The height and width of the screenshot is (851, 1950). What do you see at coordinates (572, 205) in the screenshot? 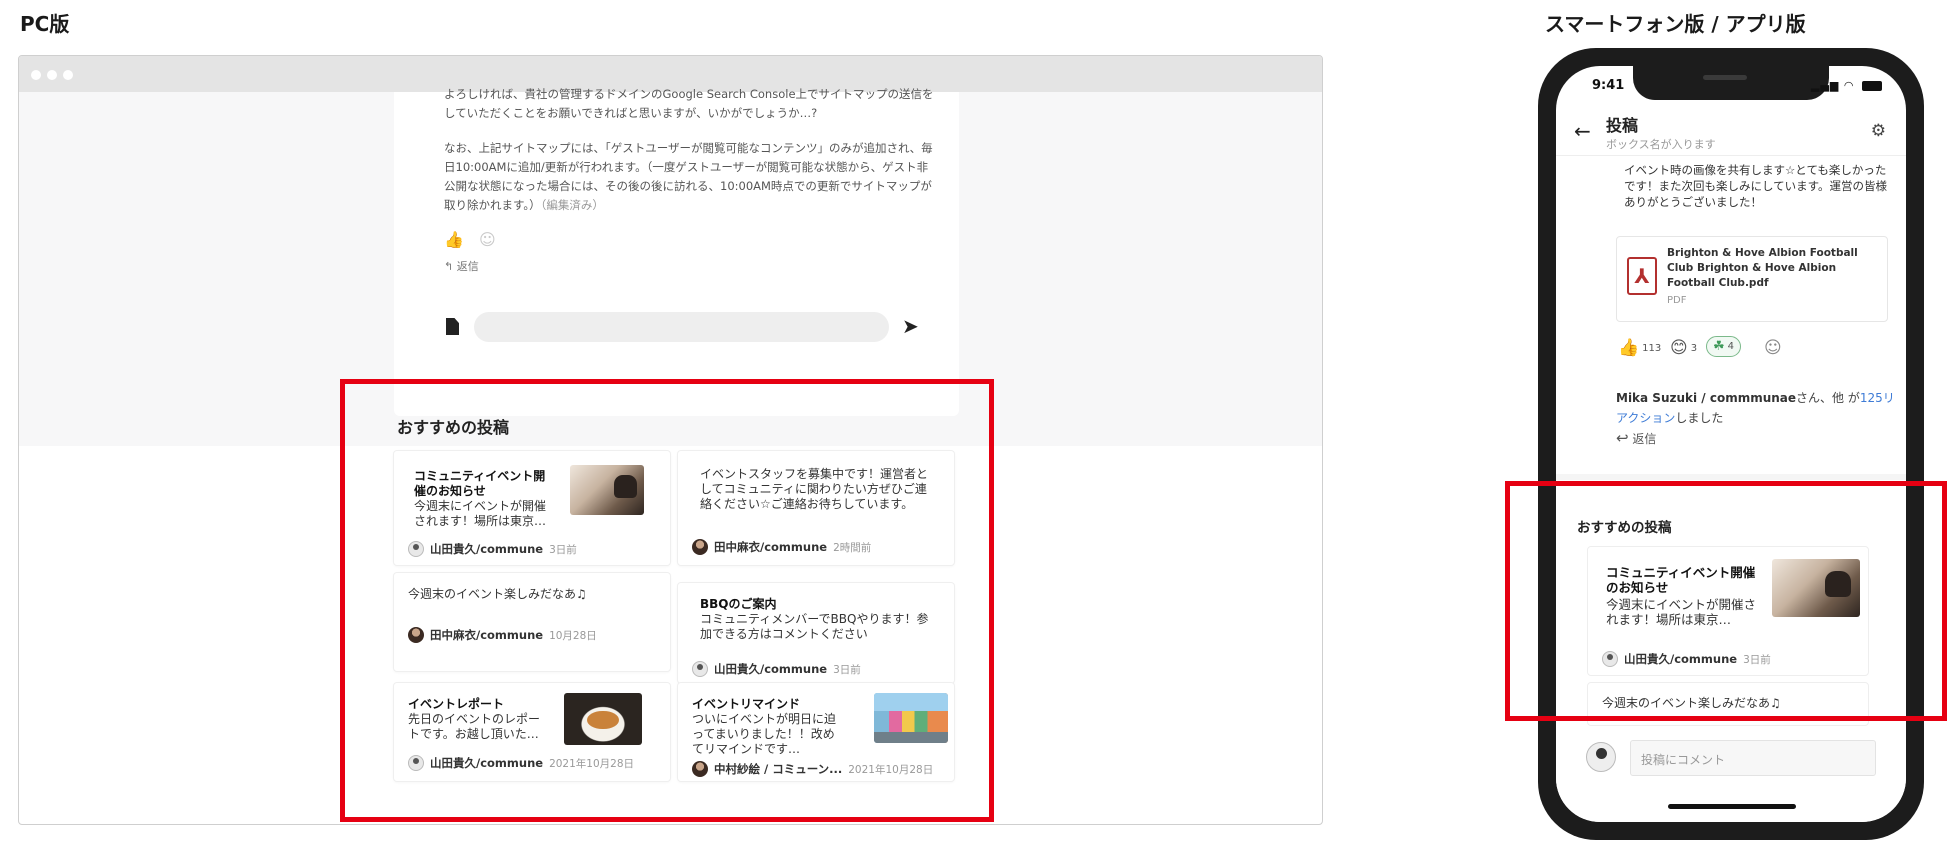
I see `edited-label: （編集済み）` at bounding box center [572, 205].